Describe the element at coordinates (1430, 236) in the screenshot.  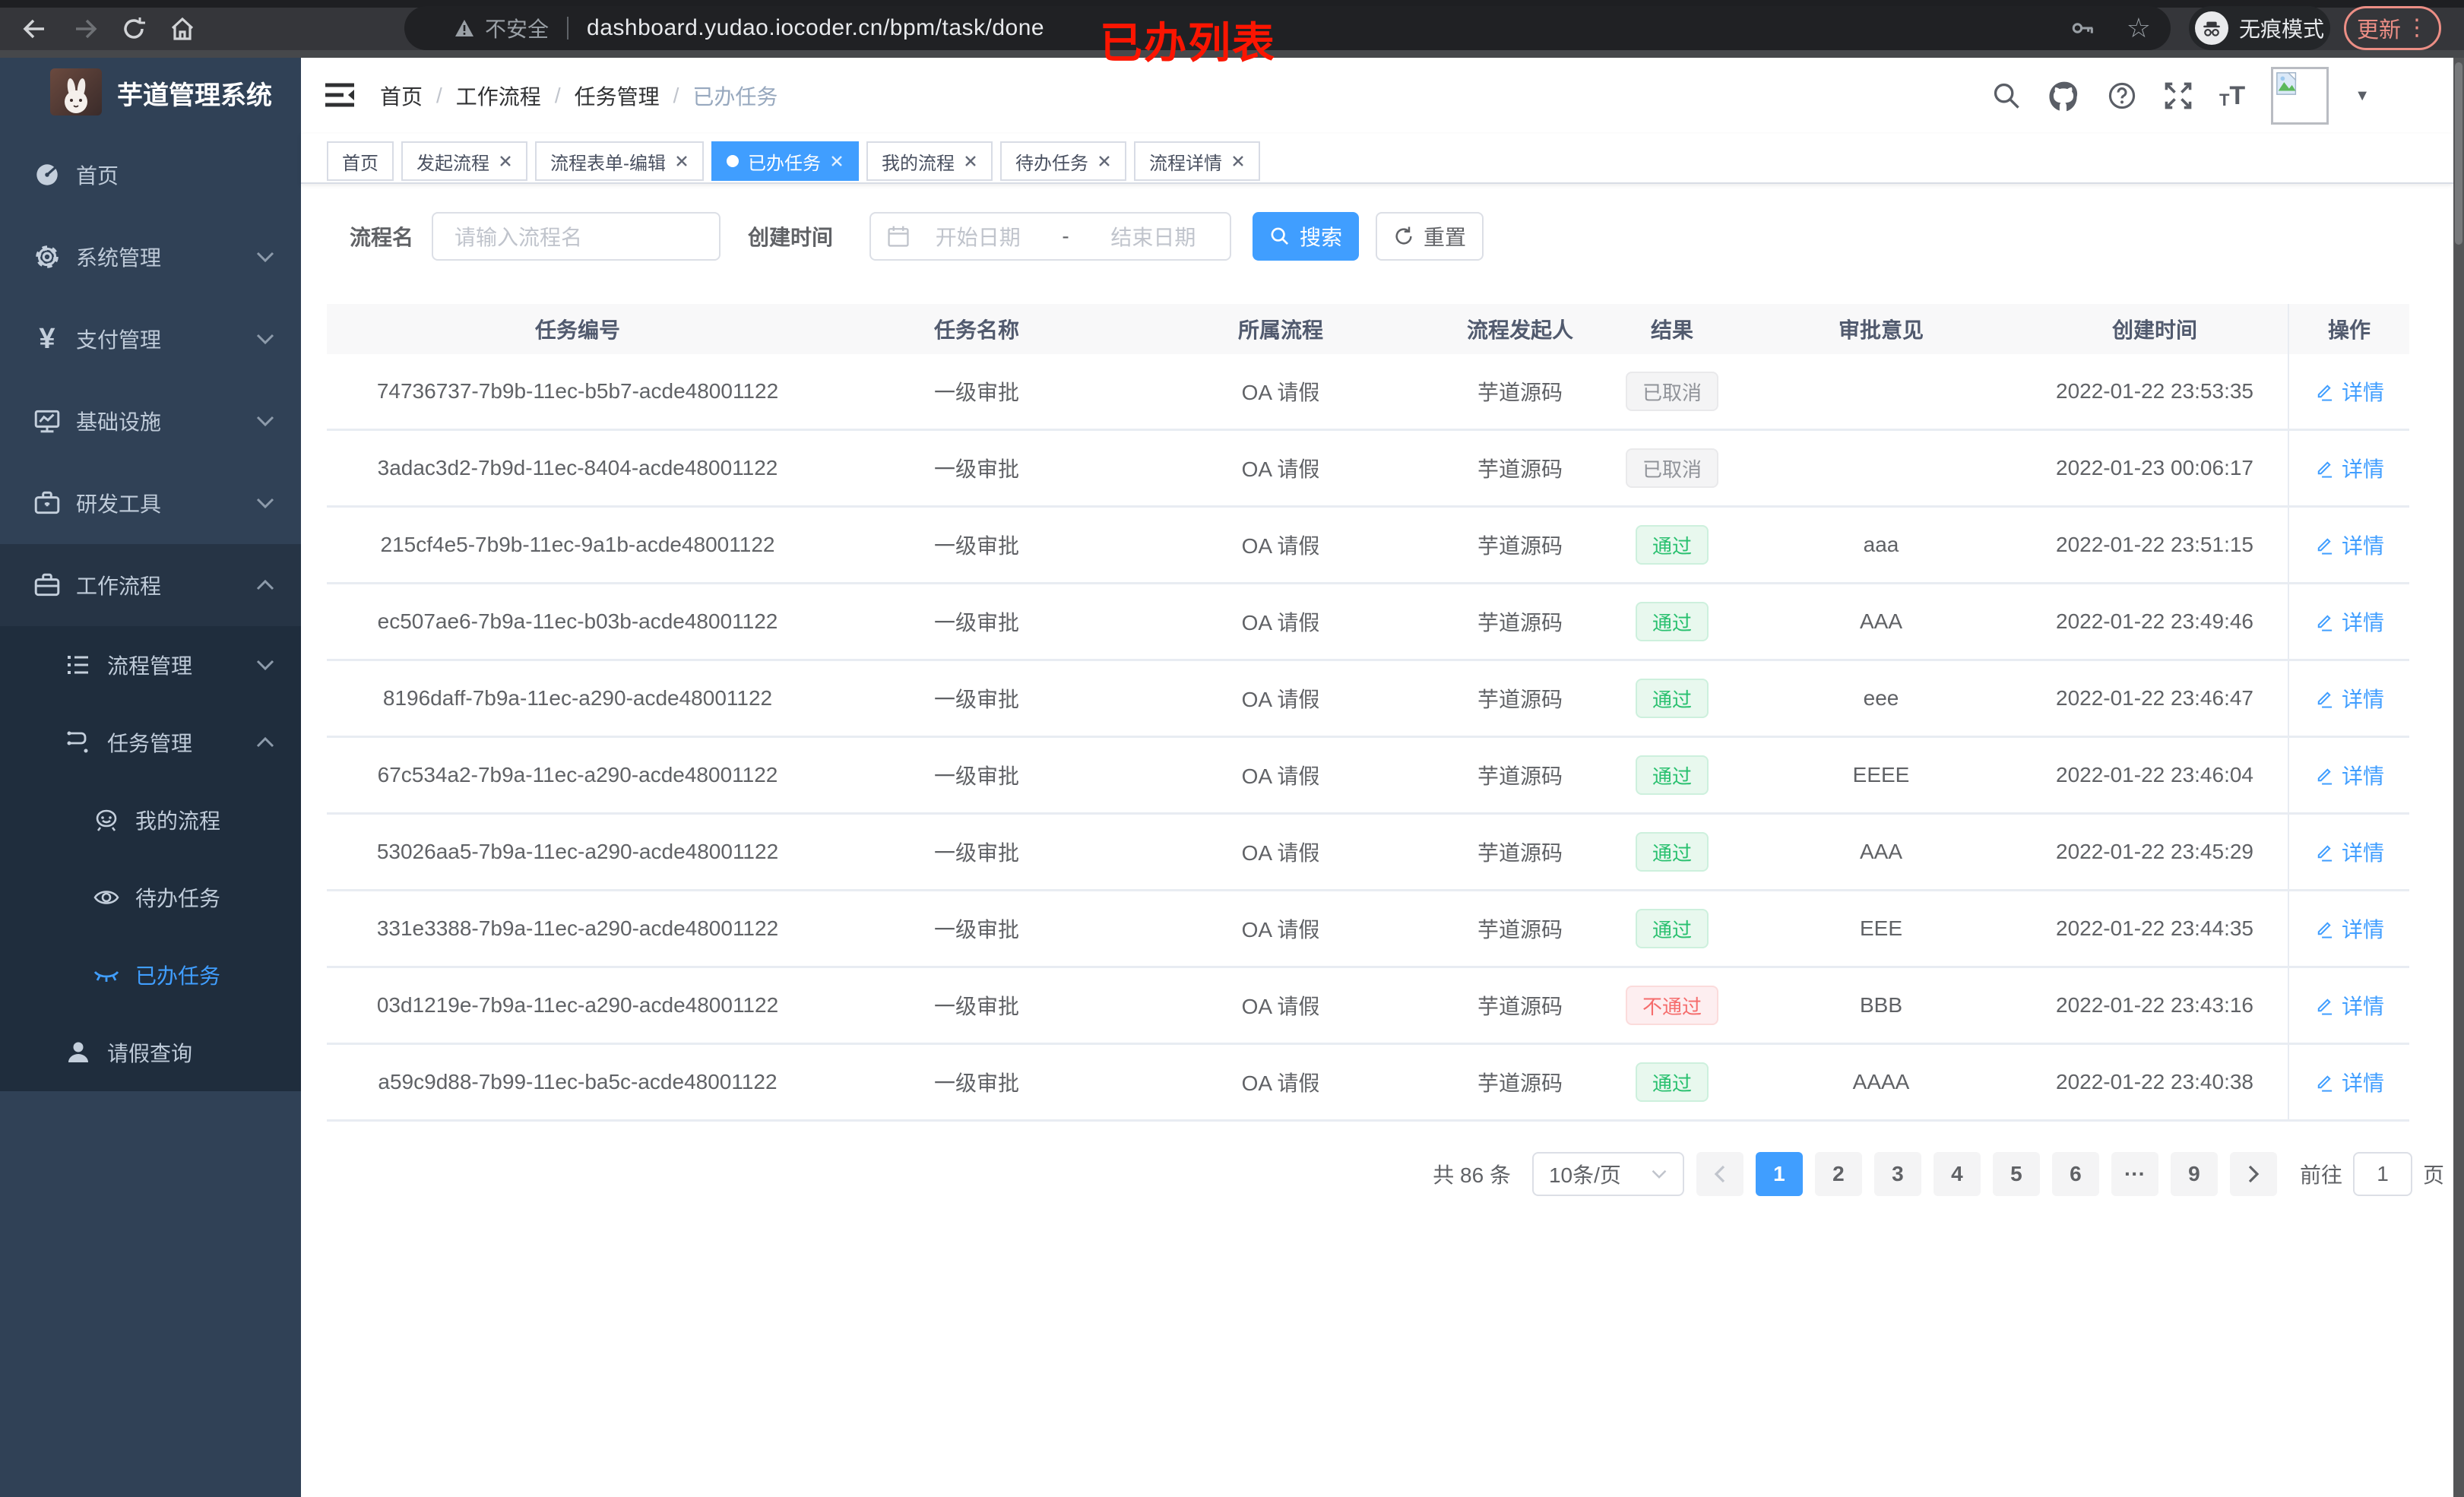
I see `reset-button: 重置` at that location.